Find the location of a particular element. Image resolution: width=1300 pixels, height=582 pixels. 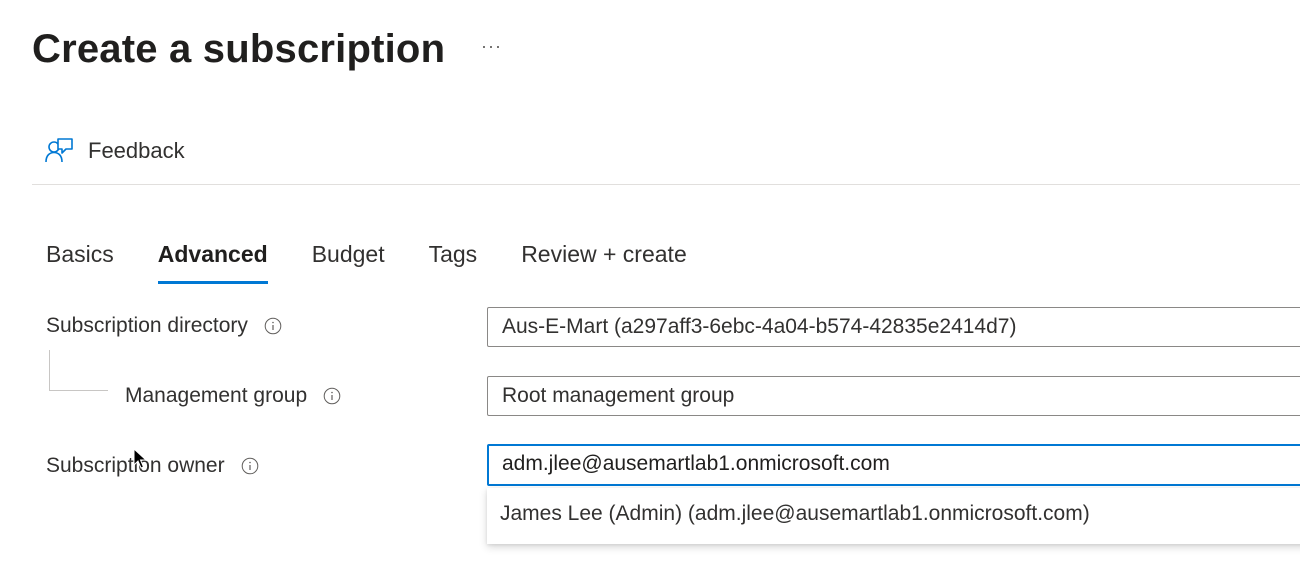

feedback-label: Feedback is located at coordinates (136, 150).